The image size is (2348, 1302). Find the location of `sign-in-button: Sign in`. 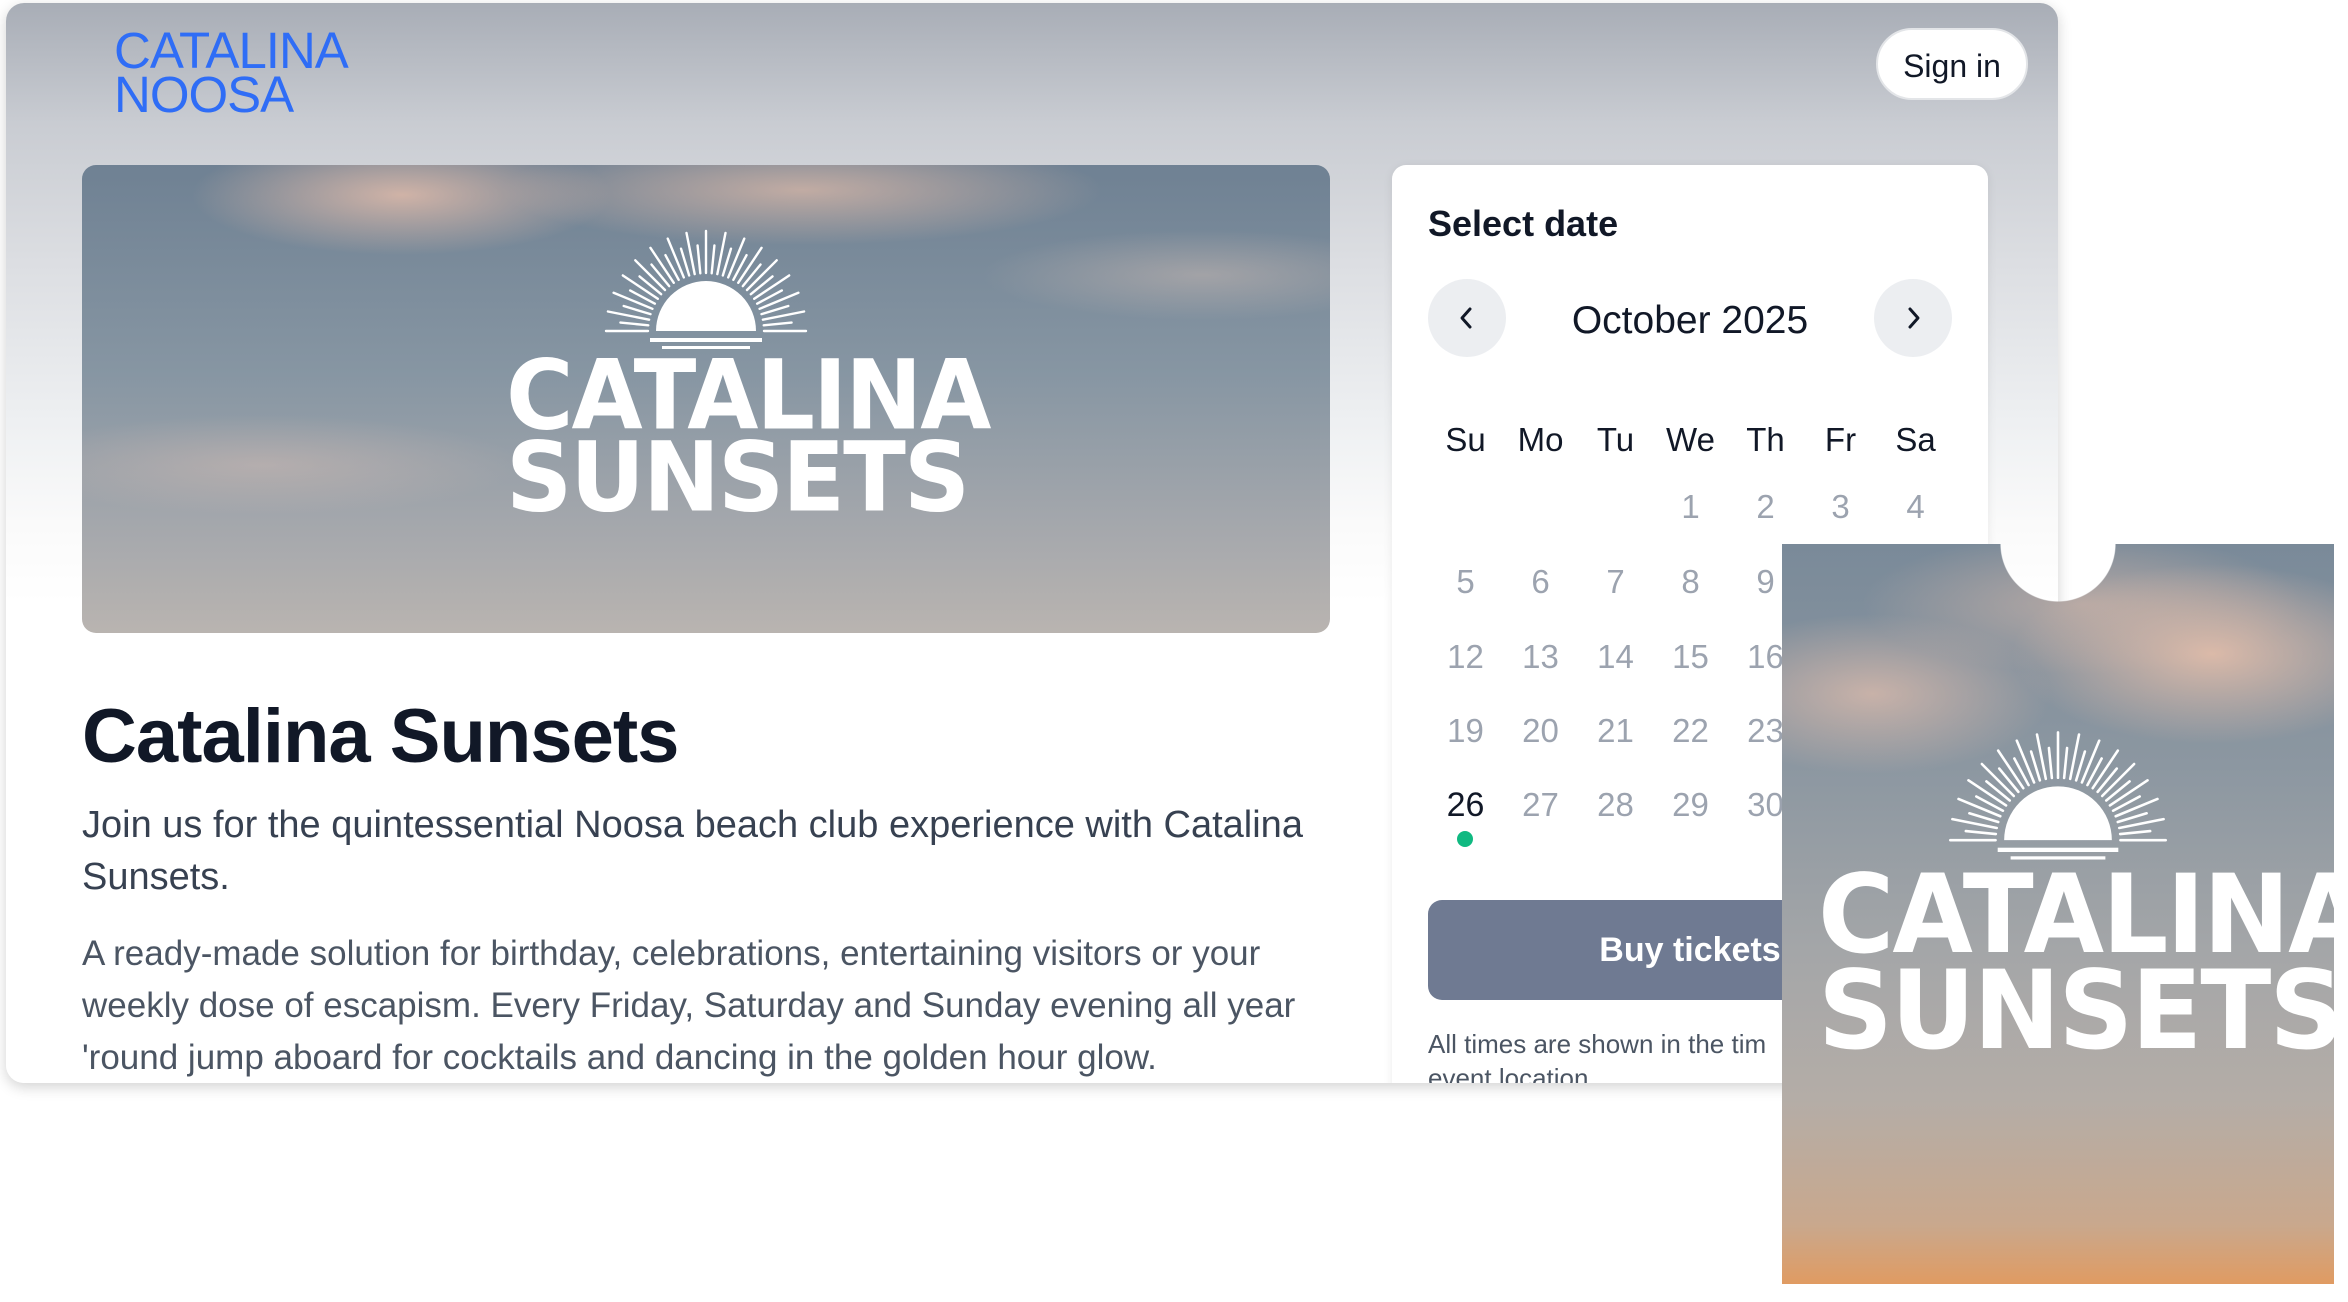

sign-in-button: Sign in is located at coordinates (1952, 64).